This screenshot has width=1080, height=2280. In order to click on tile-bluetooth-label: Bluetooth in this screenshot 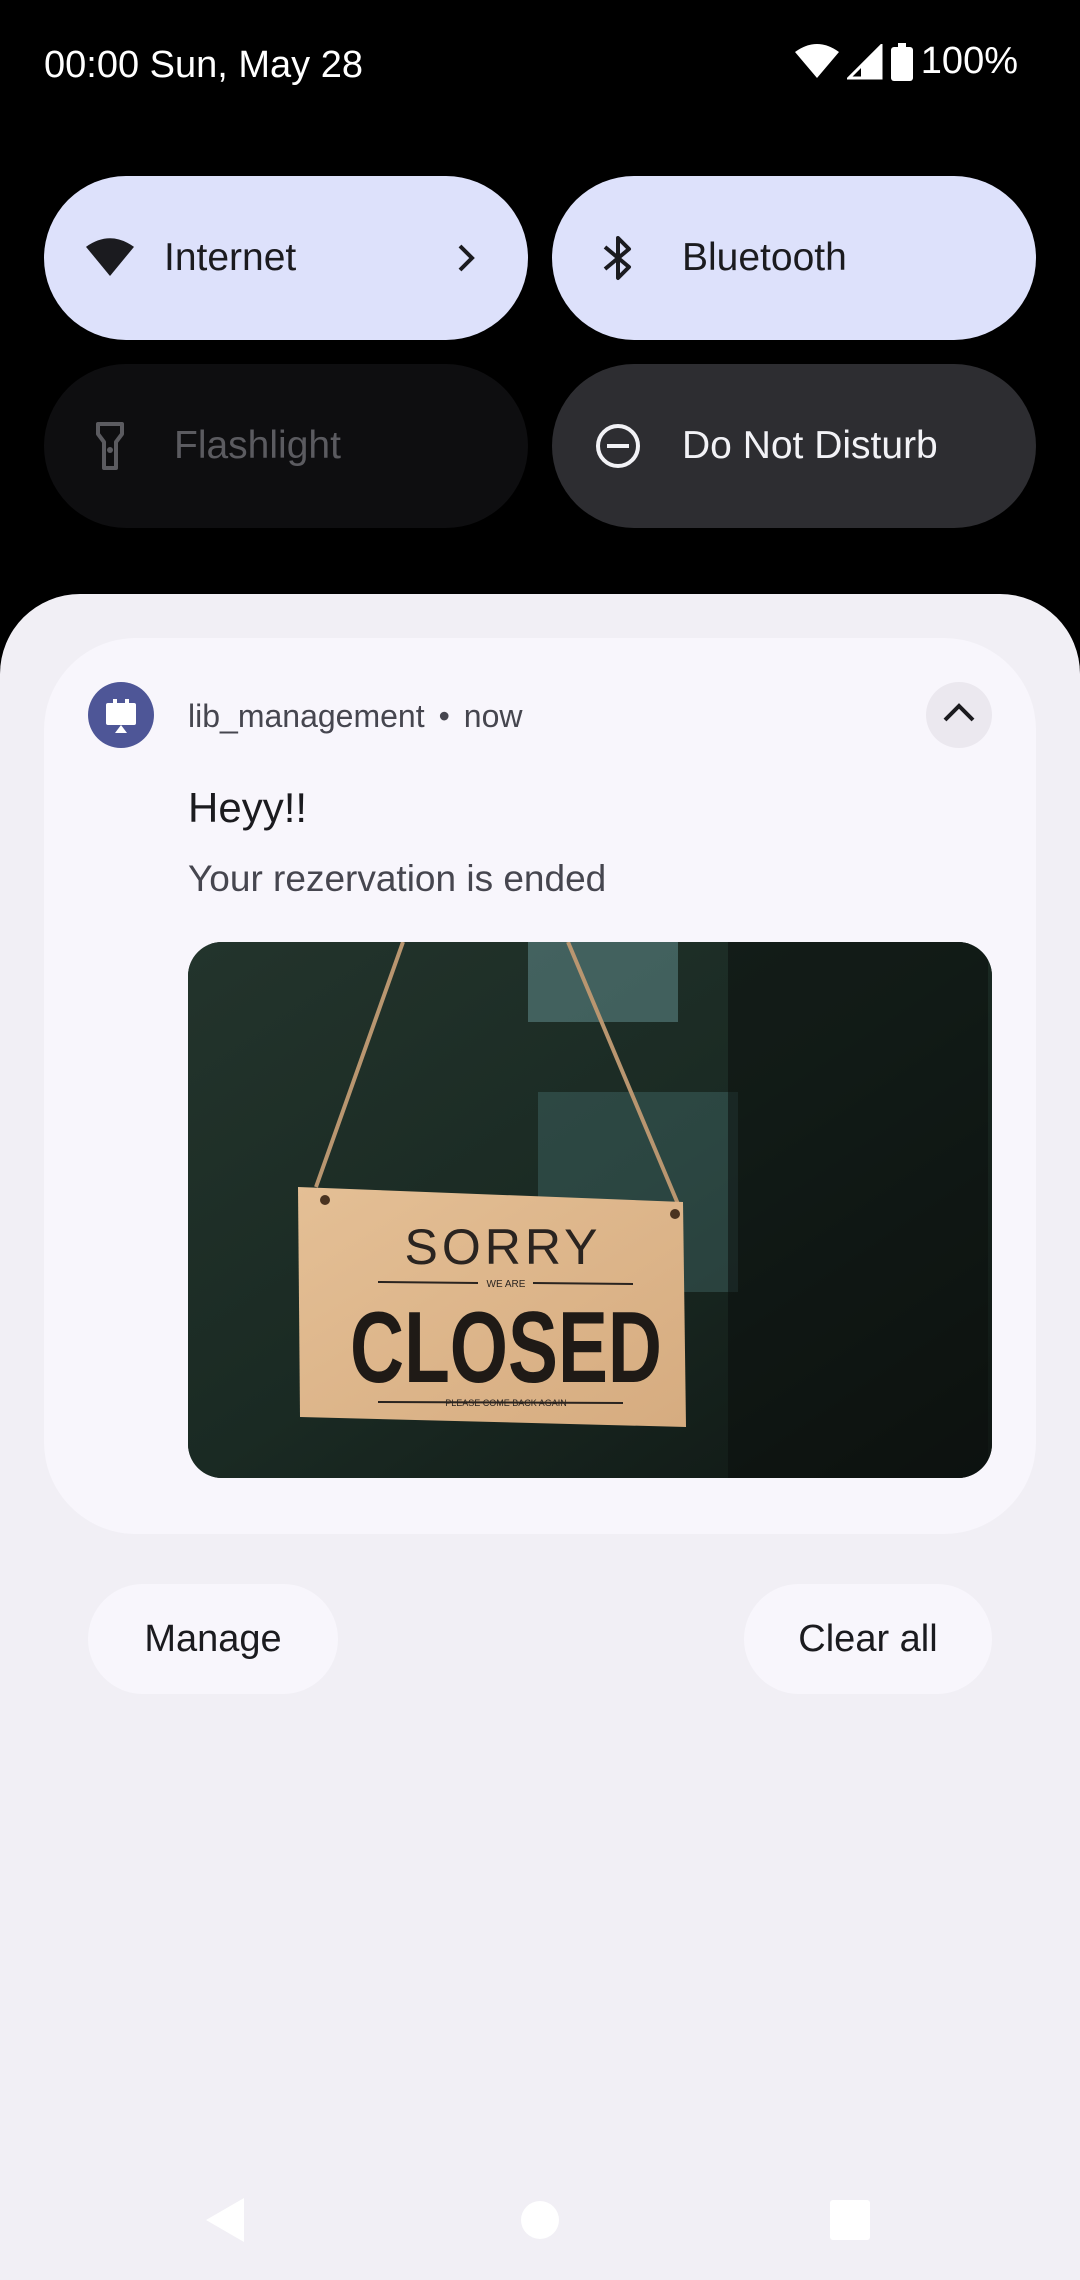, I will do `click(764, 257)`.